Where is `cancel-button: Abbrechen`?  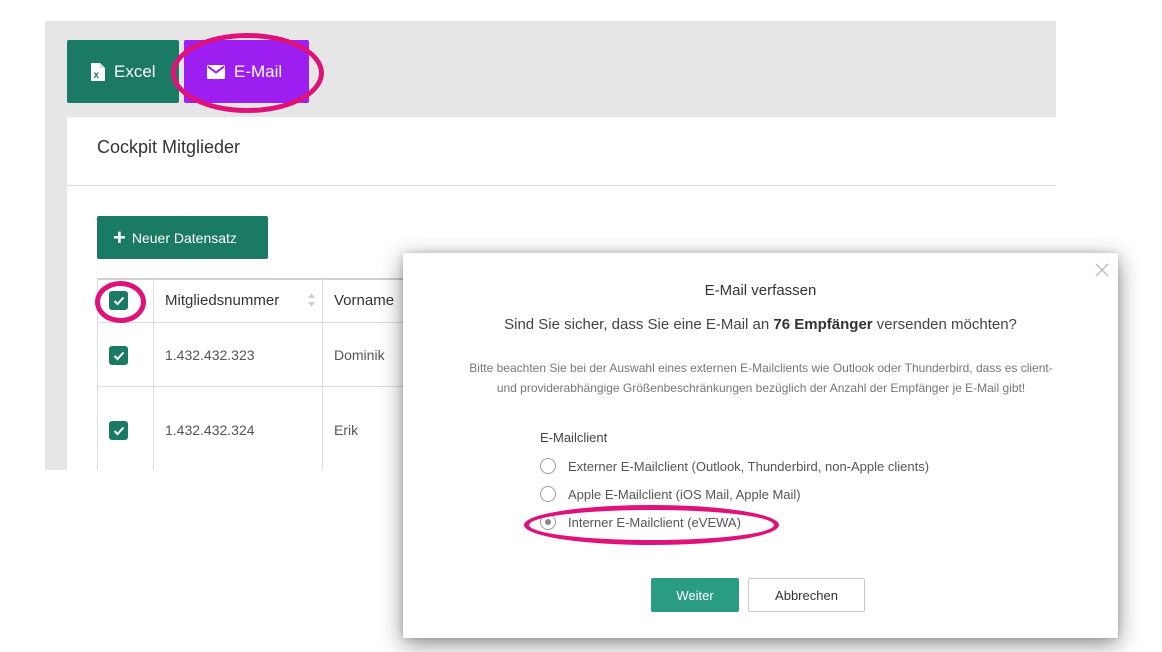 cancel-button: Abbrechen is located at coordinates (806, 595).